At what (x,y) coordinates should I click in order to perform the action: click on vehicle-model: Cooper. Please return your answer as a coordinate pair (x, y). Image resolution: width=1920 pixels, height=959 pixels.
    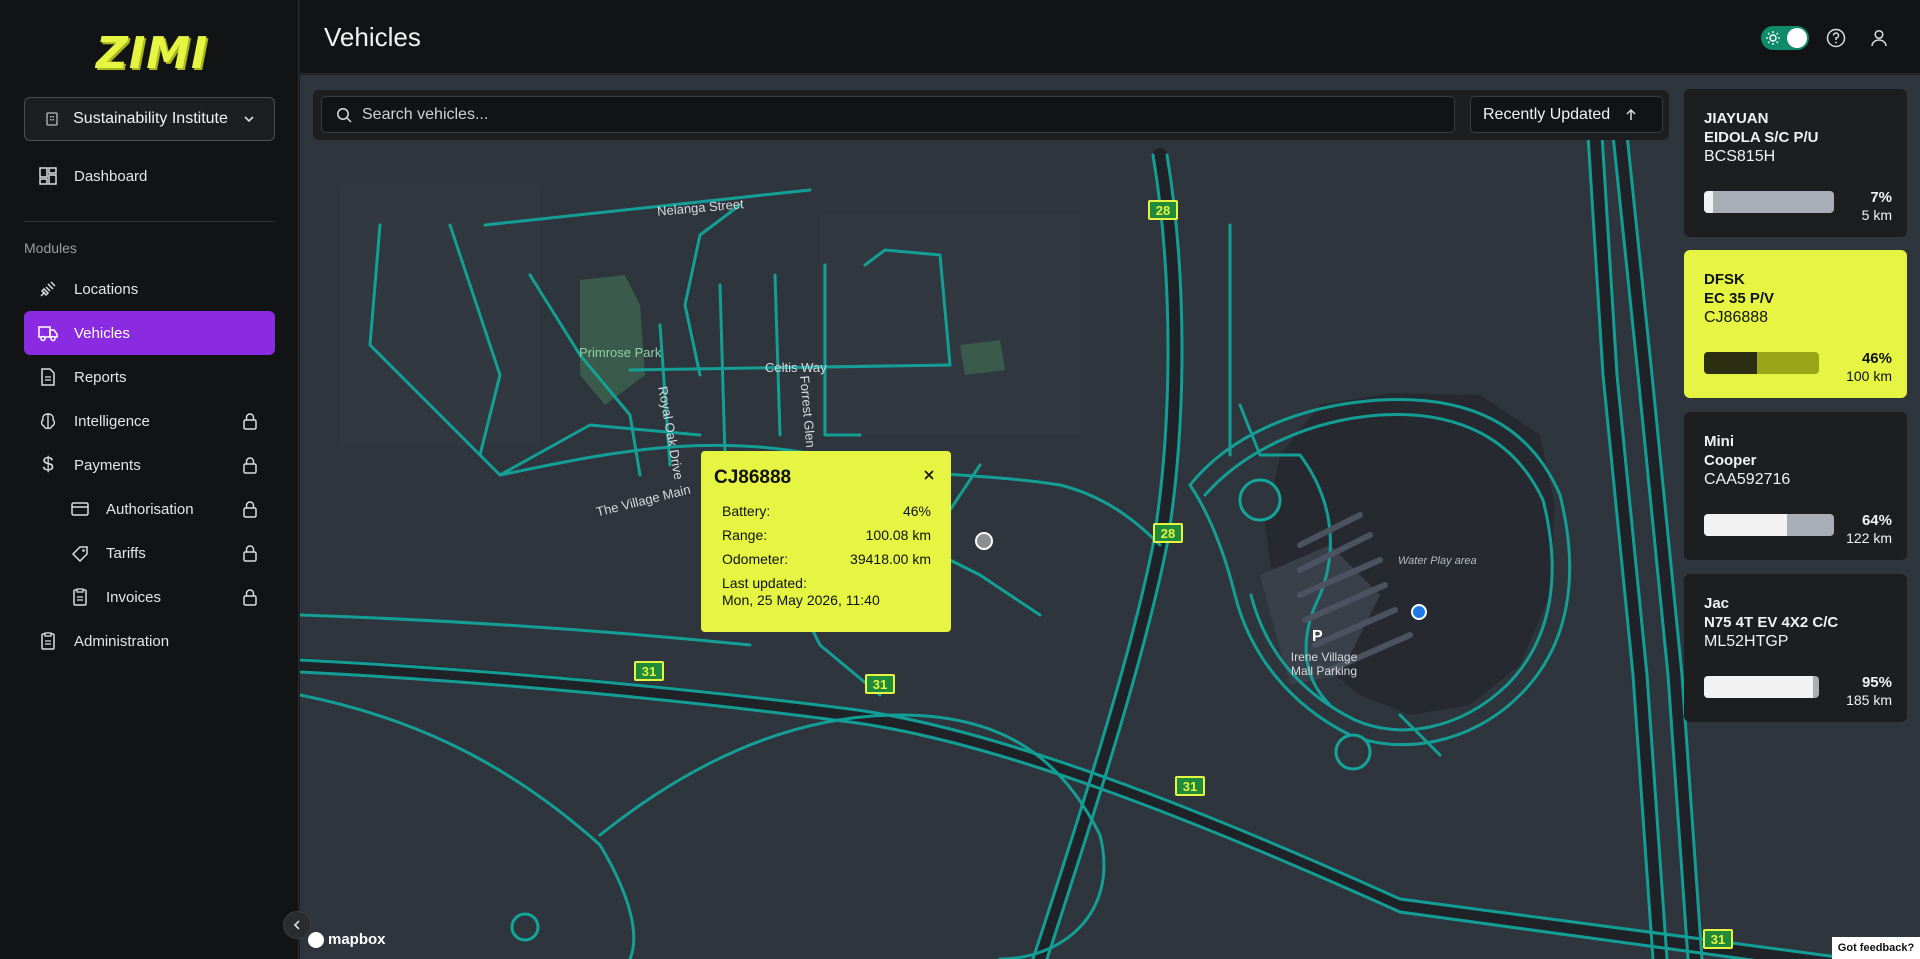
    Looking at the image, I should click on (1730, 460).